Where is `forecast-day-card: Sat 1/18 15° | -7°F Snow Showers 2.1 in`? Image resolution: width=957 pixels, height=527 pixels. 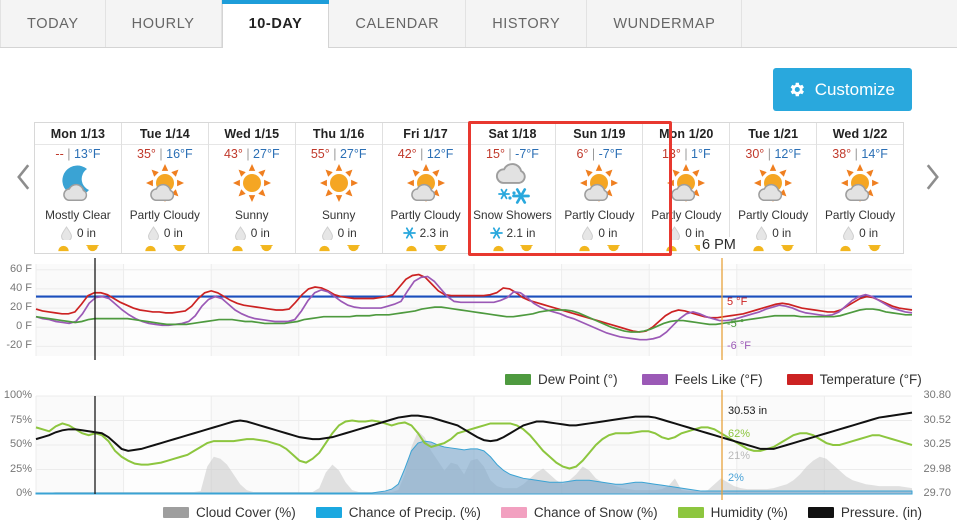 forecast-day-card: Sat 1/18 15° | -7°F Snow Showers 2.1 in is located at coordinates (513, 188).